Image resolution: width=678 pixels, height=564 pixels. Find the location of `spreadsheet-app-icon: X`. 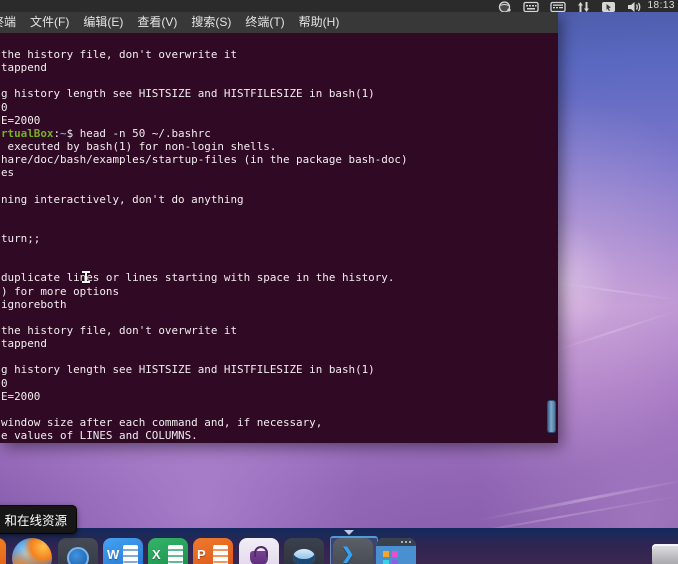

spreadsheet-app-icon: X is located at coordinates (168, 551).